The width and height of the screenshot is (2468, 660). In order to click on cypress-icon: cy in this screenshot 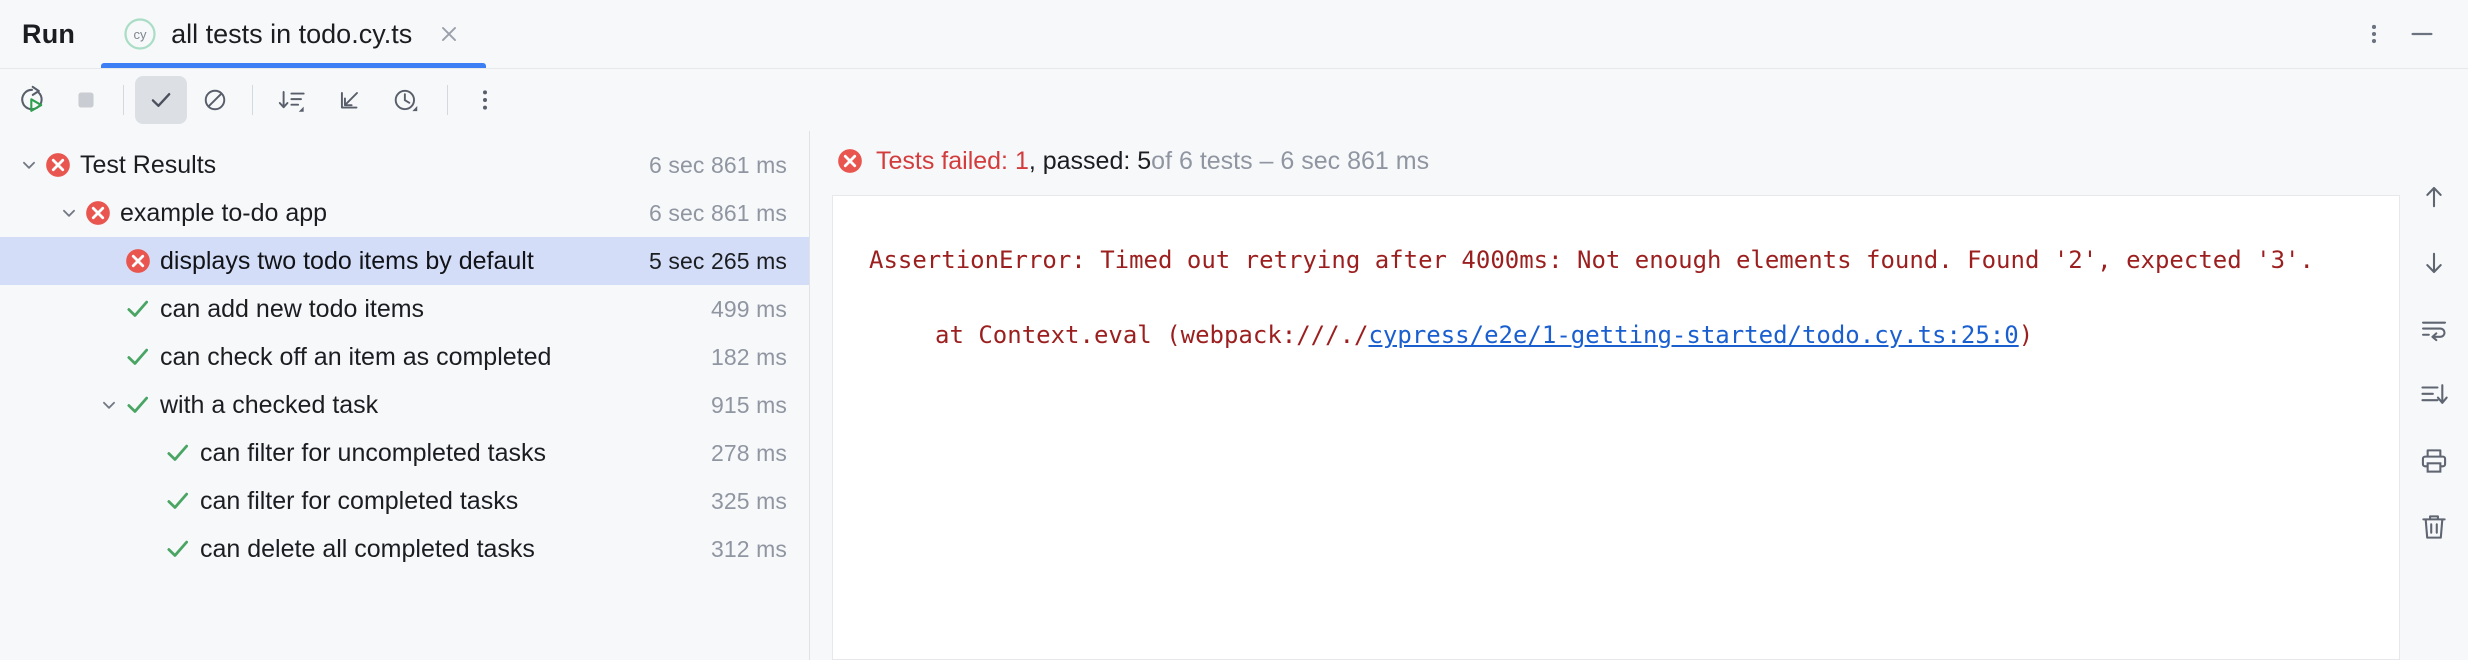, I will do `click(140, 34)`.